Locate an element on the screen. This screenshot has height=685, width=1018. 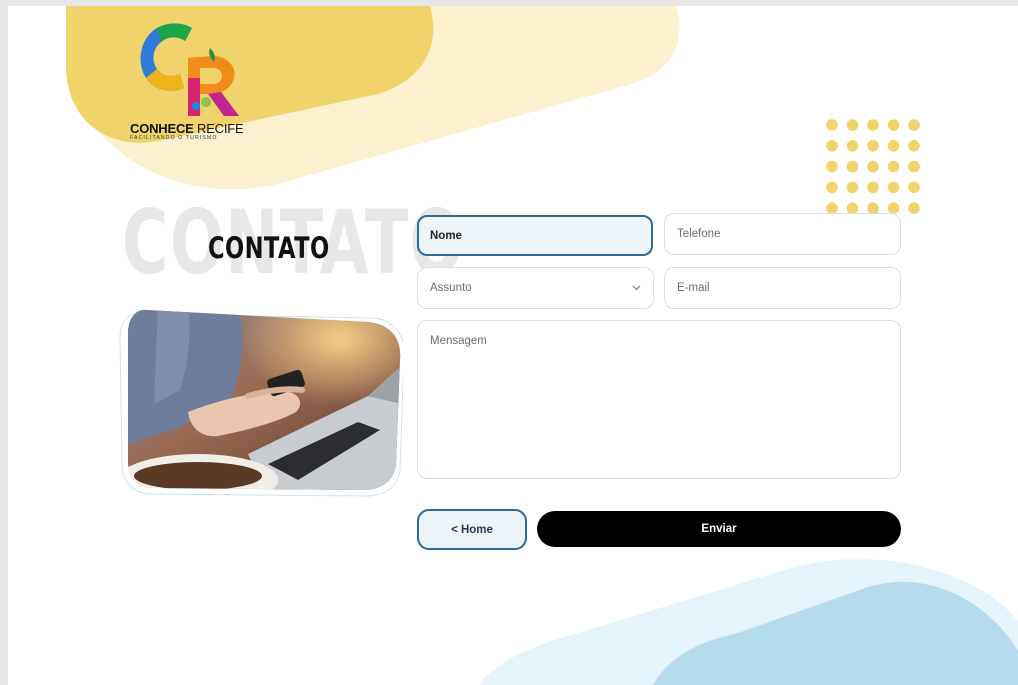
logo-name: CONHECE RECIFE is located at coordinates (187, 128).